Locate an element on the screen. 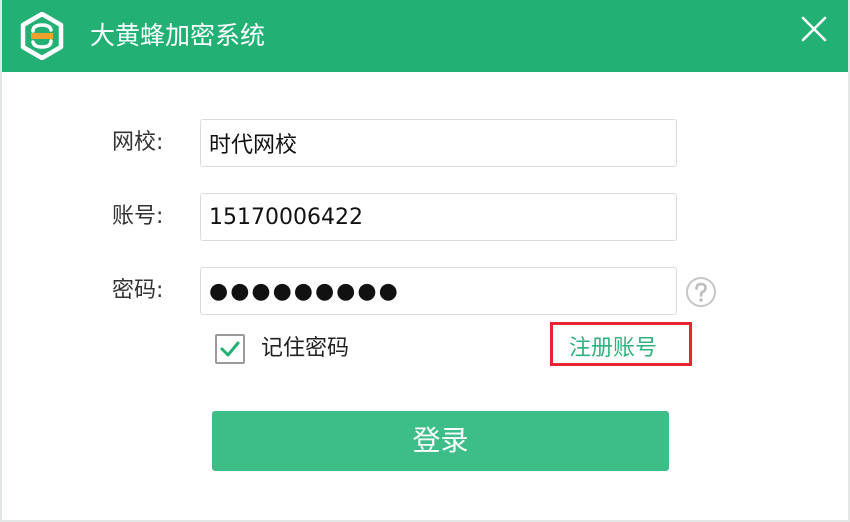  close-button is located at coordinates (814, 30).